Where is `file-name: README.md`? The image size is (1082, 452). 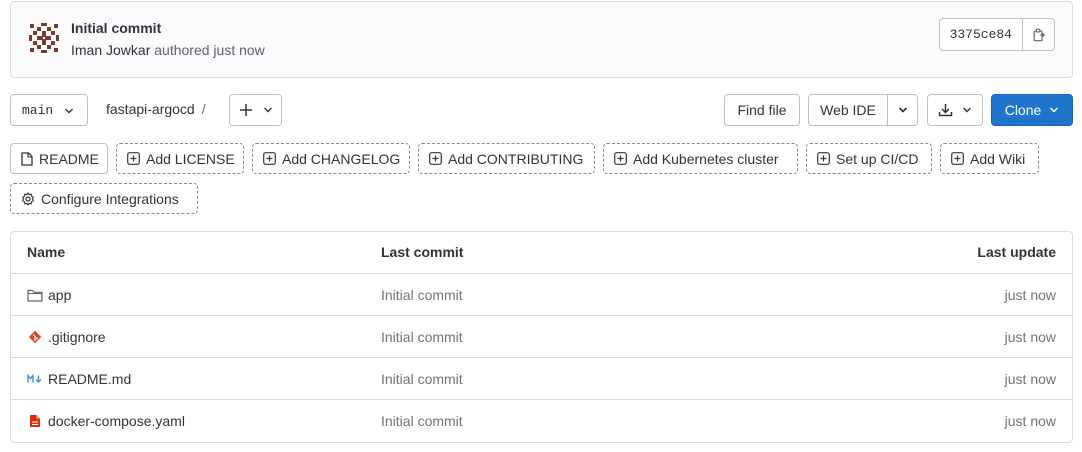
file-name: README.md is located at coordinates (89, 379).